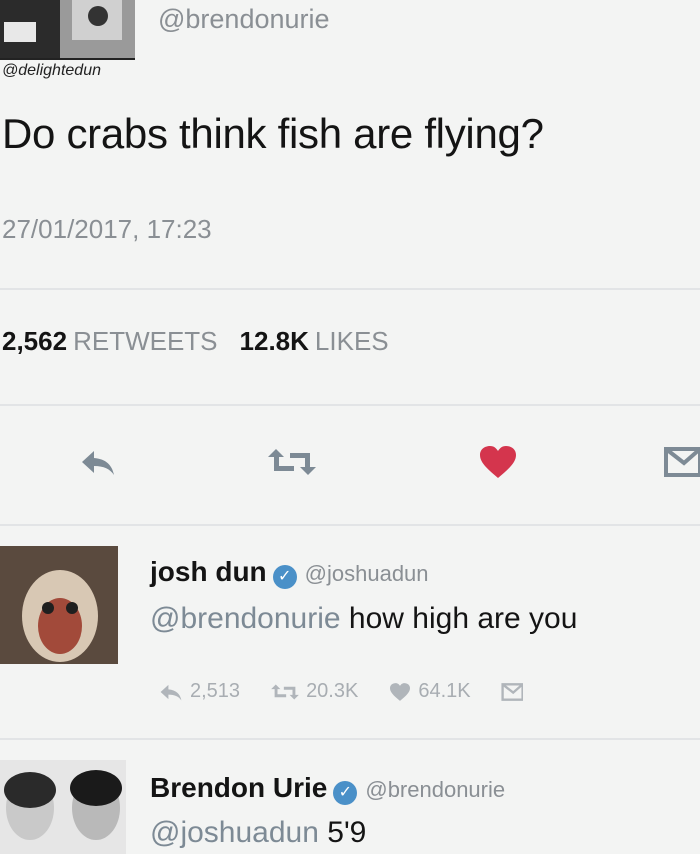 This screenshot has width=700, height=854. What do you see at coordinates (215, 691) in the screenshot?
I see `reply-reply-count: 2,513` at bounding box center [215, 691].